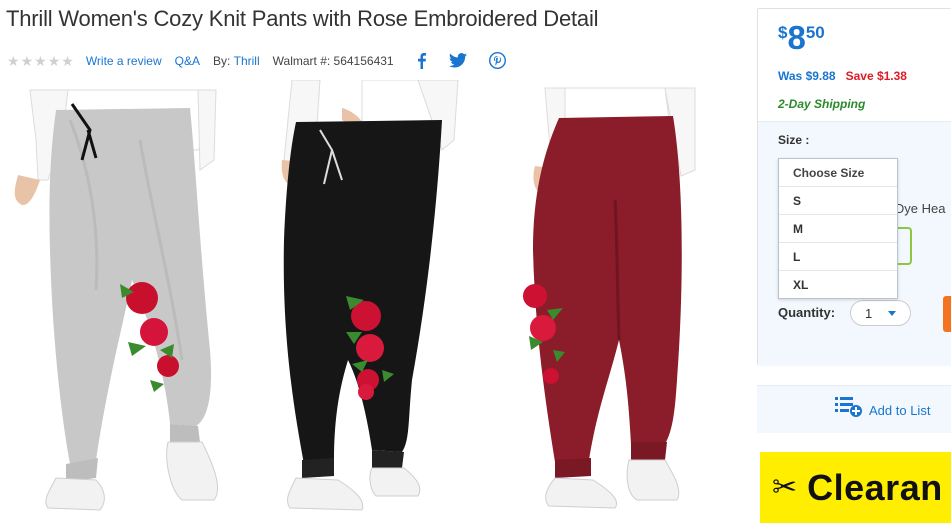 This screenshot has width=951, height=523. I want to click on facebook-icon, so click(421, 60).